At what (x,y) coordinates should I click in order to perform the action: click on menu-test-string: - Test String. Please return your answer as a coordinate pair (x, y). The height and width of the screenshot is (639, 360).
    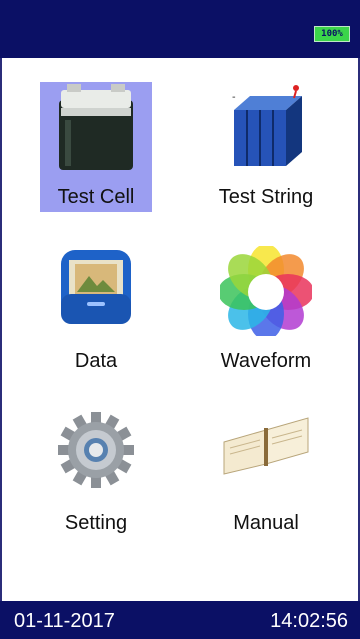
    Looking at the image, I should click on (266, 147).